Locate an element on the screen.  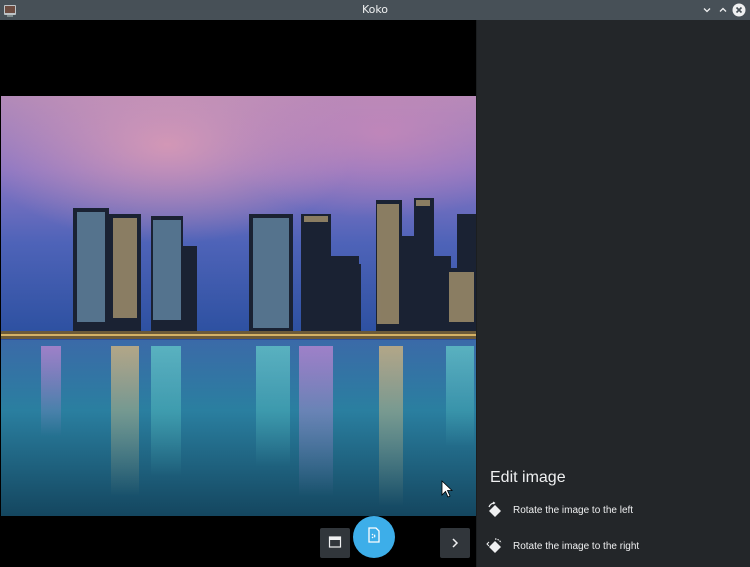
rotate-right-action: Rotate the image to the right is located at coordinates (610, 546).